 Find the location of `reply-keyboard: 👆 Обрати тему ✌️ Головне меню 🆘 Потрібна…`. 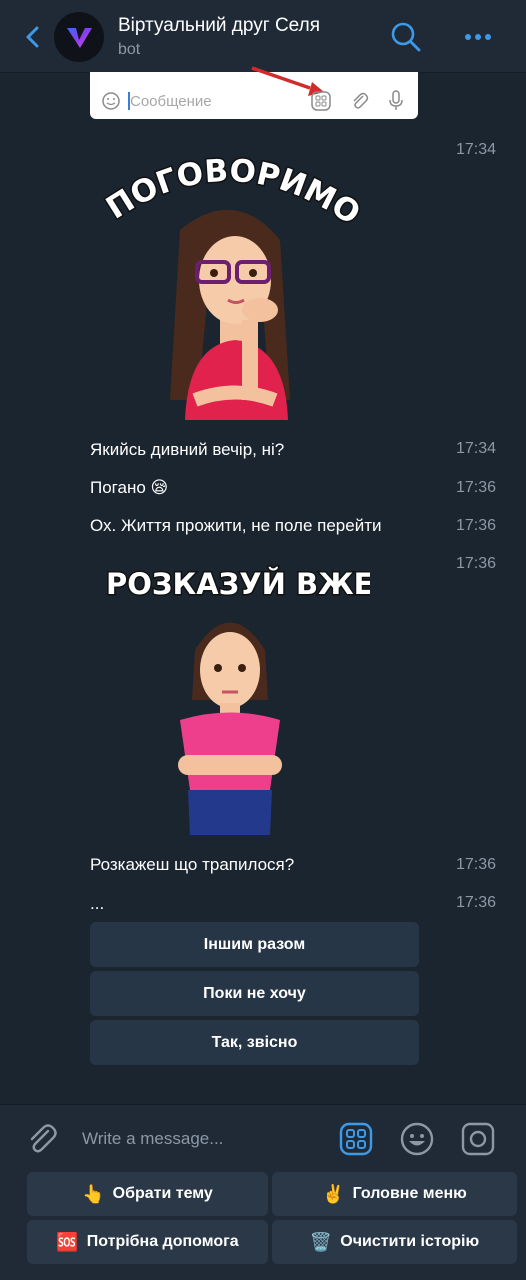

reply-keyboard: 👆 Обрати тему ✌️ Головне меню 🆘 Потрібна… is located at coordinates (263, 1226).